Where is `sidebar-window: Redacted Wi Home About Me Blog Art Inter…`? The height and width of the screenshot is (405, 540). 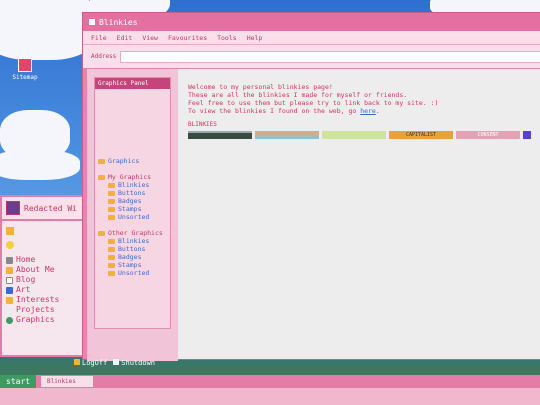 sidebar-window: Redacted Wi Home About Me Blog Art Inter… is located at coordinates (42, 276).